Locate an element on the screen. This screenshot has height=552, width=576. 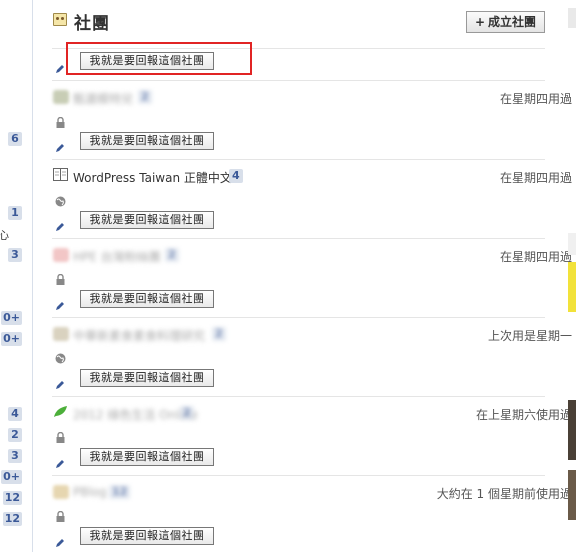
left-count-badge: 4 is located at coordinates (15, 414).